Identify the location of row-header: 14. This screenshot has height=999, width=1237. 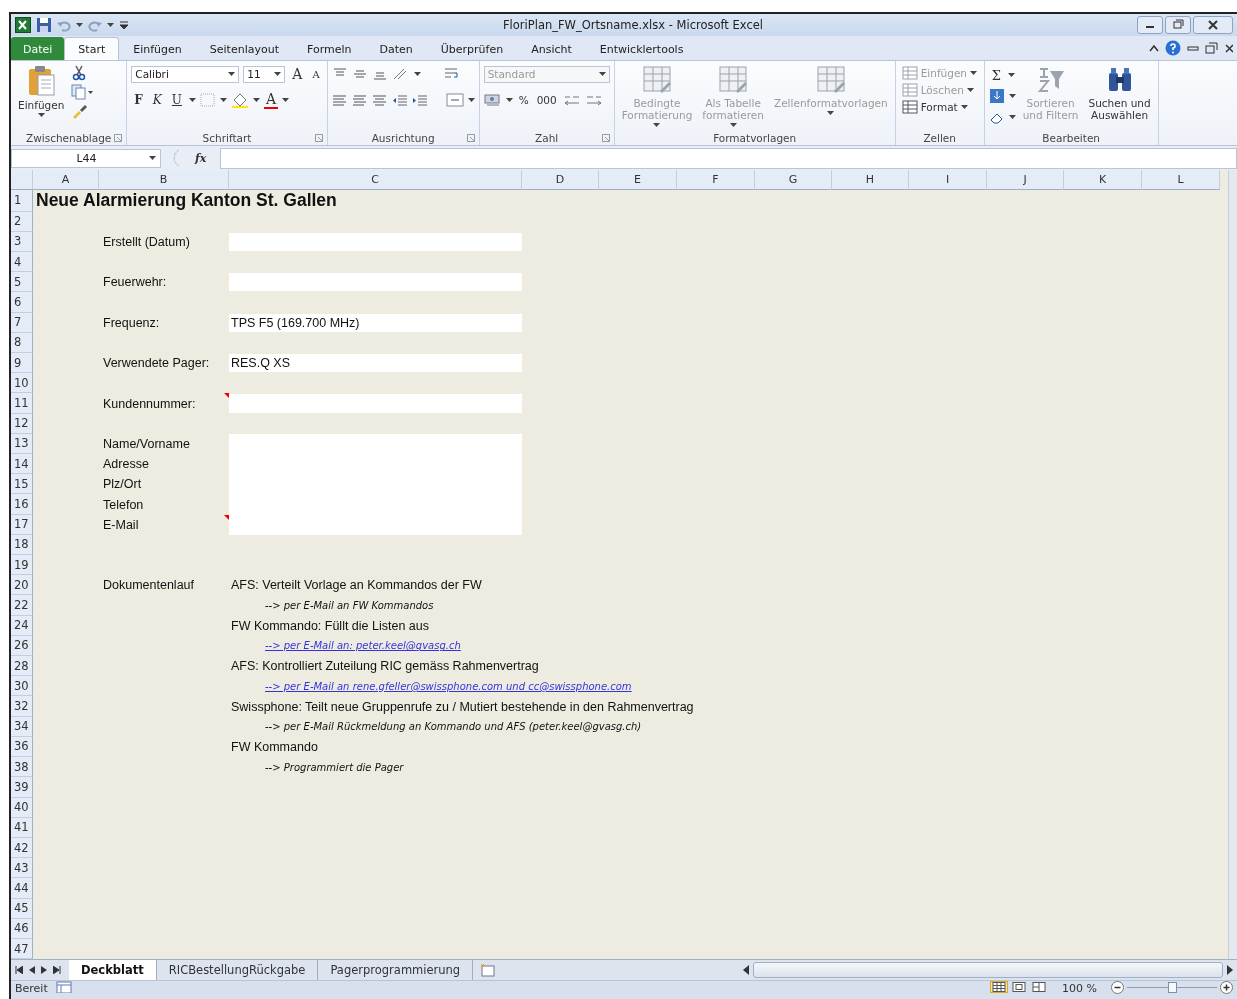
(22, 464).